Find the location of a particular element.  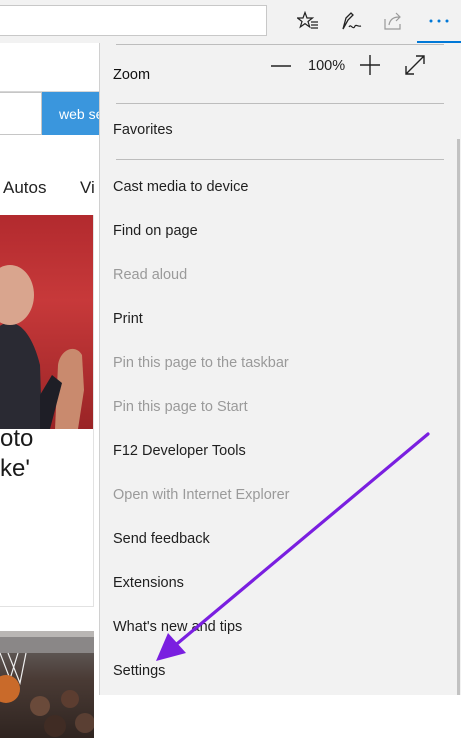

pen-notes-icon is located at coordinates (351, 21).